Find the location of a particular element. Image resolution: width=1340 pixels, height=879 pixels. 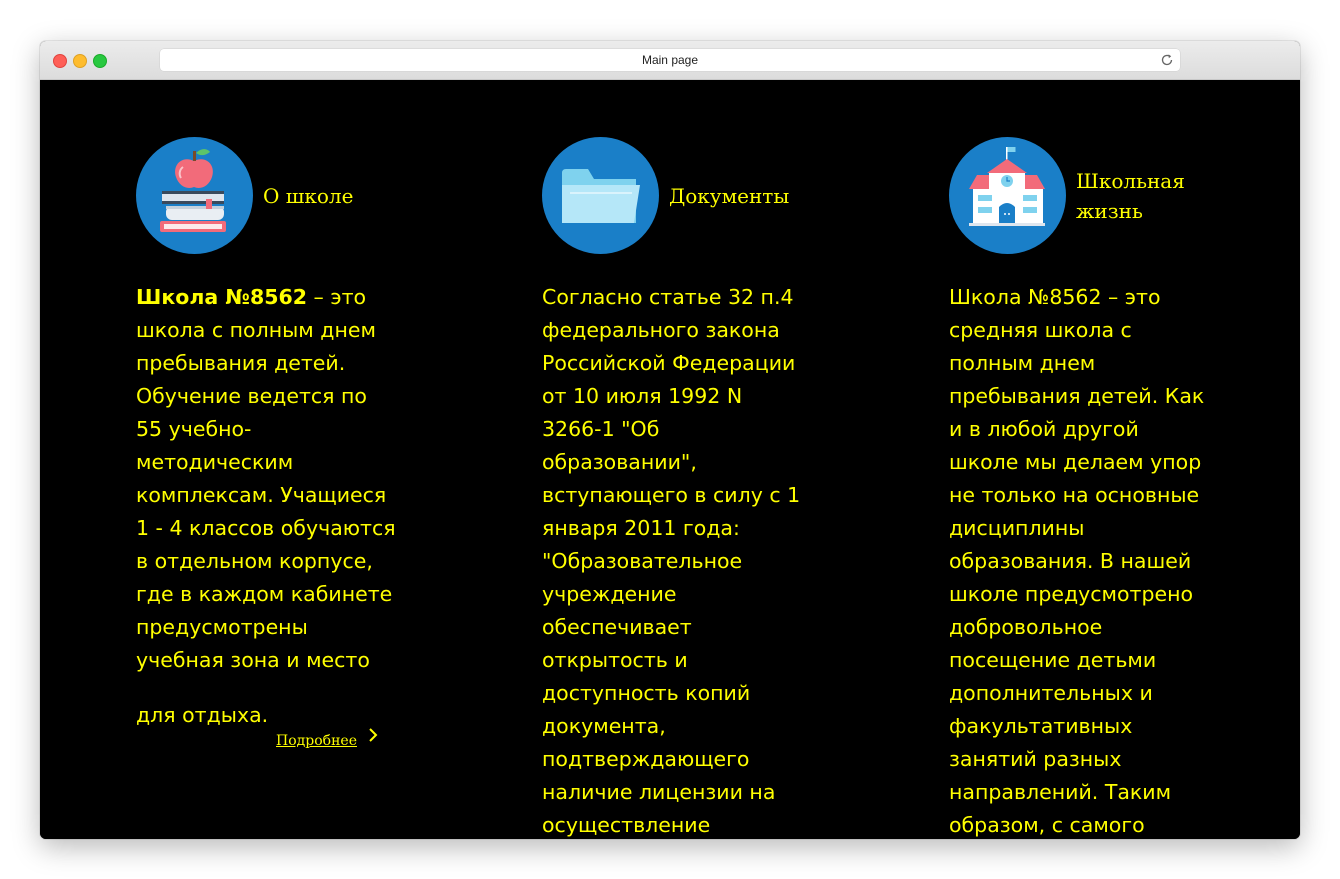

section-header: Документы is located at coordinates (677, 196).